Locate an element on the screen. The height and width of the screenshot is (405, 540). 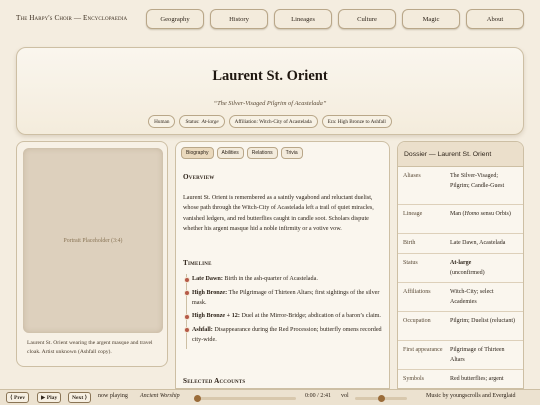
dossier-value: Late Dawn, Acastelada is located at coordinates (478, 243).